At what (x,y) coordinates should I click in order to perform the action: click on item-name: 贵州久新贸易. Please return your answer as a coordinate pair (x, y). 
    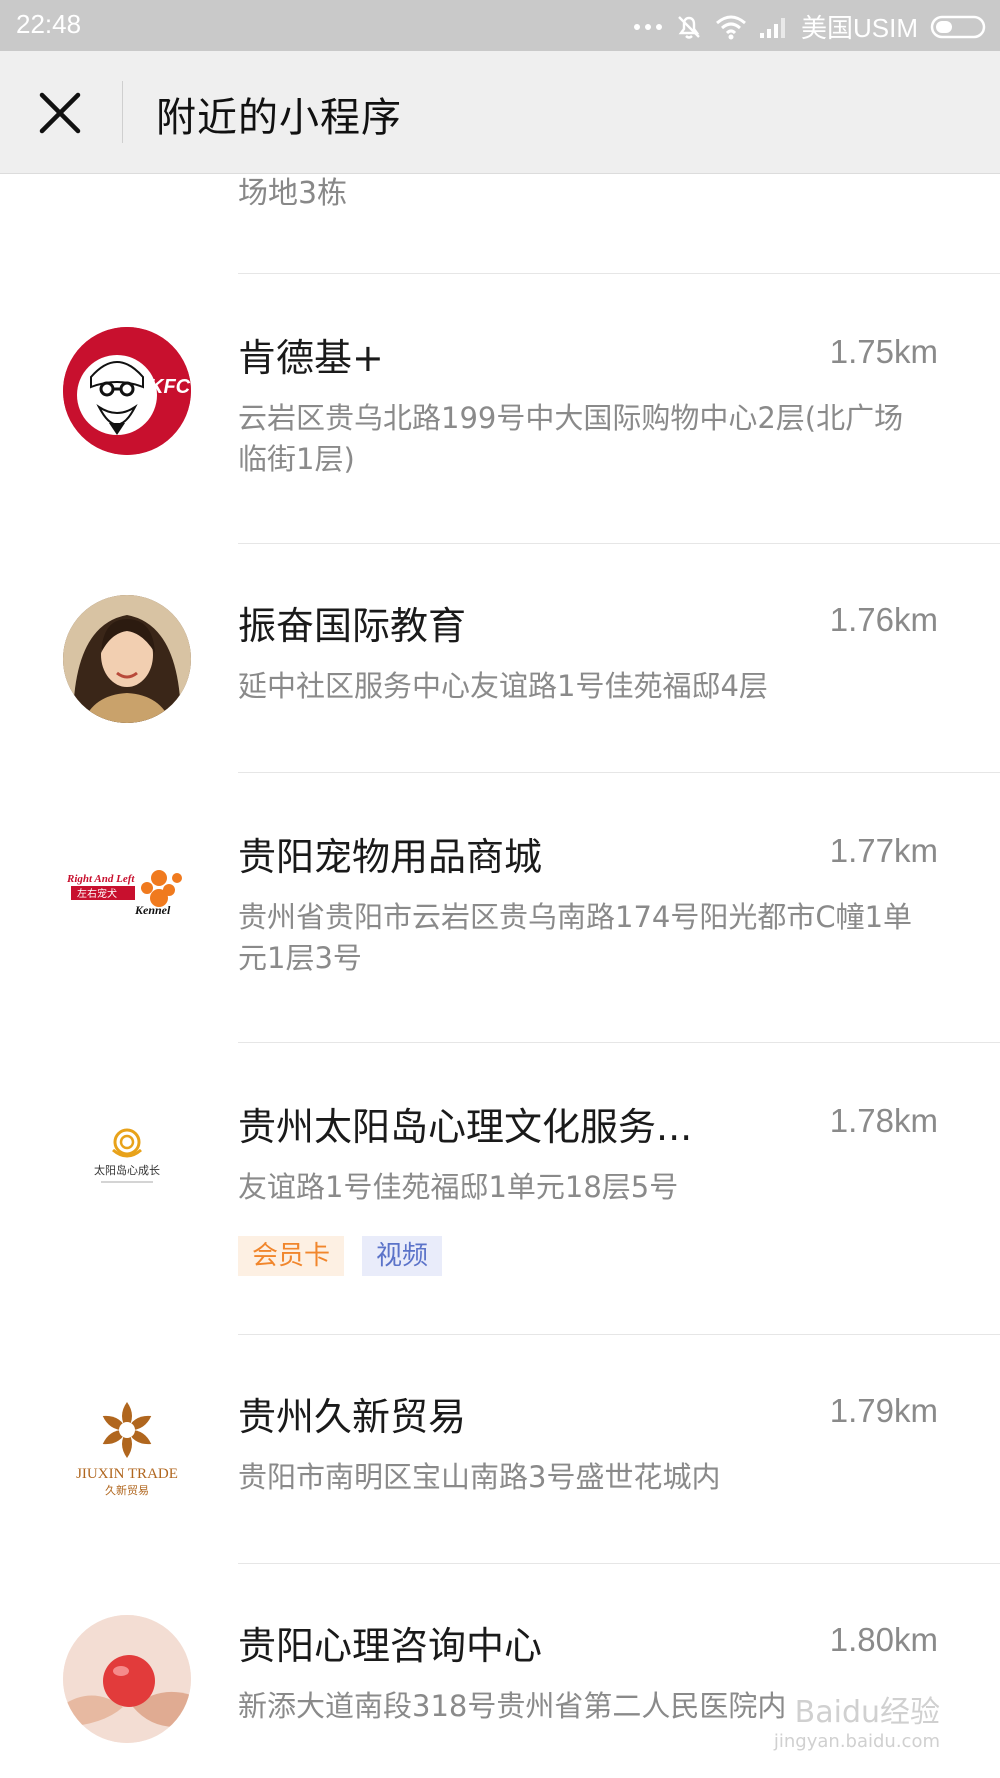
    Looking at the image, I should click on (352, 1417).